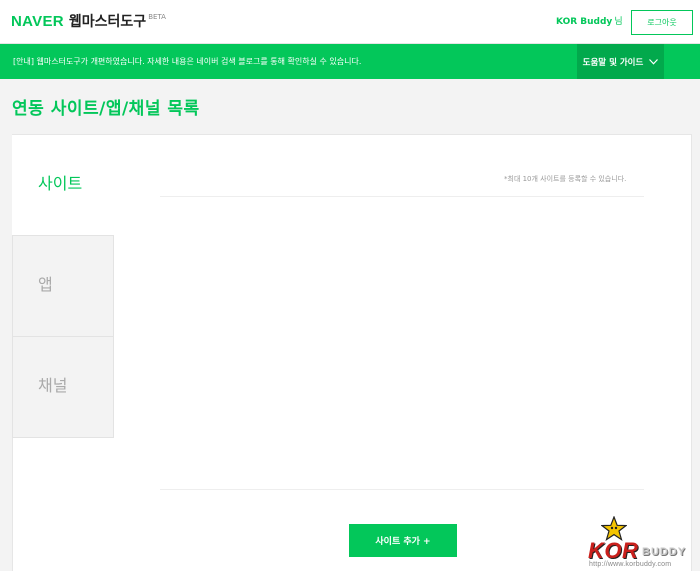  I want to click on watermark-url: http://www.korbuddy.com, so click(630, 564).